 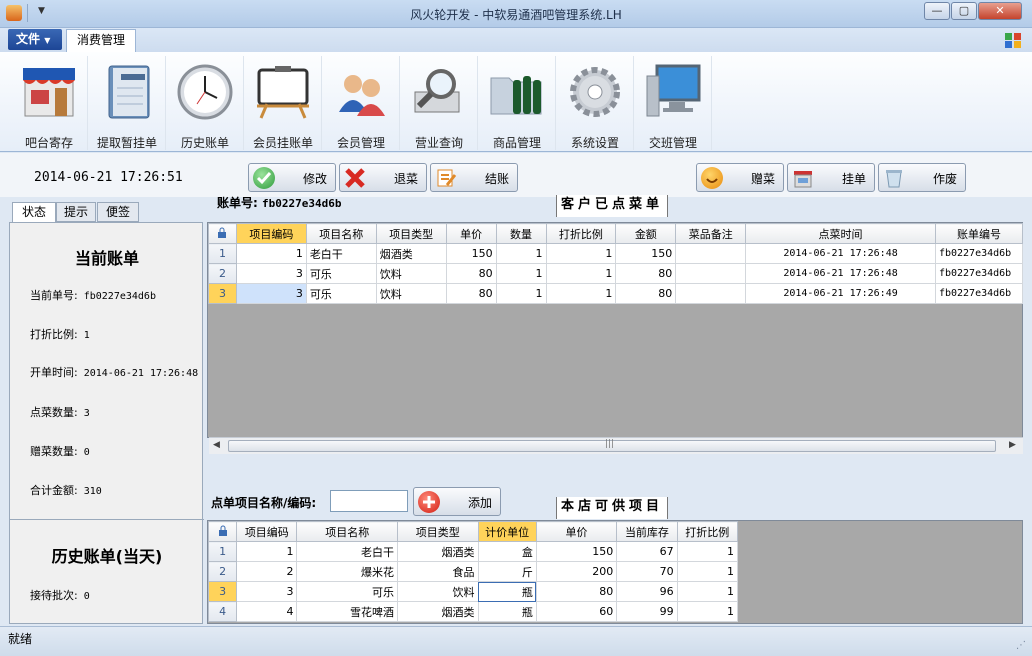 I want to click on style-switch-icon, so click(x=1013, y=40).